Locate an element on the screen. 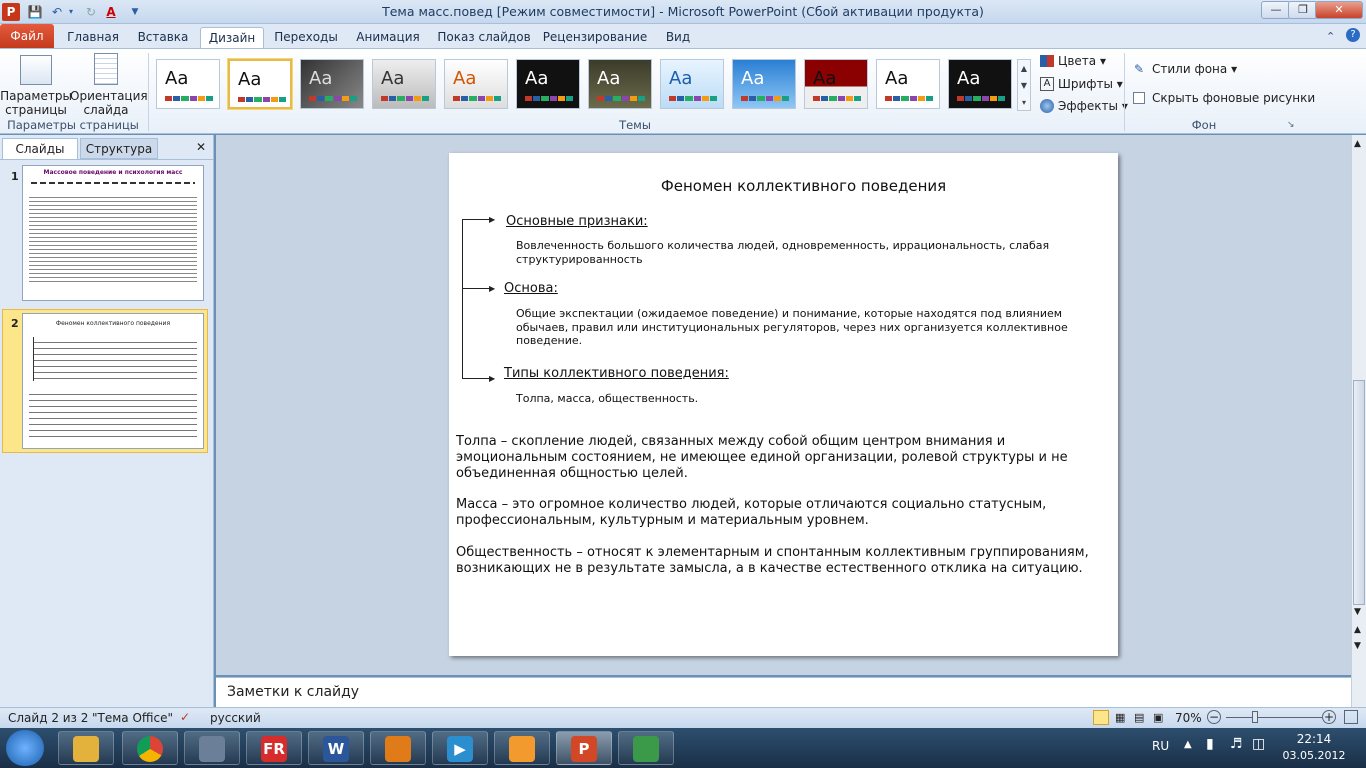 The image size is (1366, 768). zoom-slider-thumb is located at coordinates (1255, 717).